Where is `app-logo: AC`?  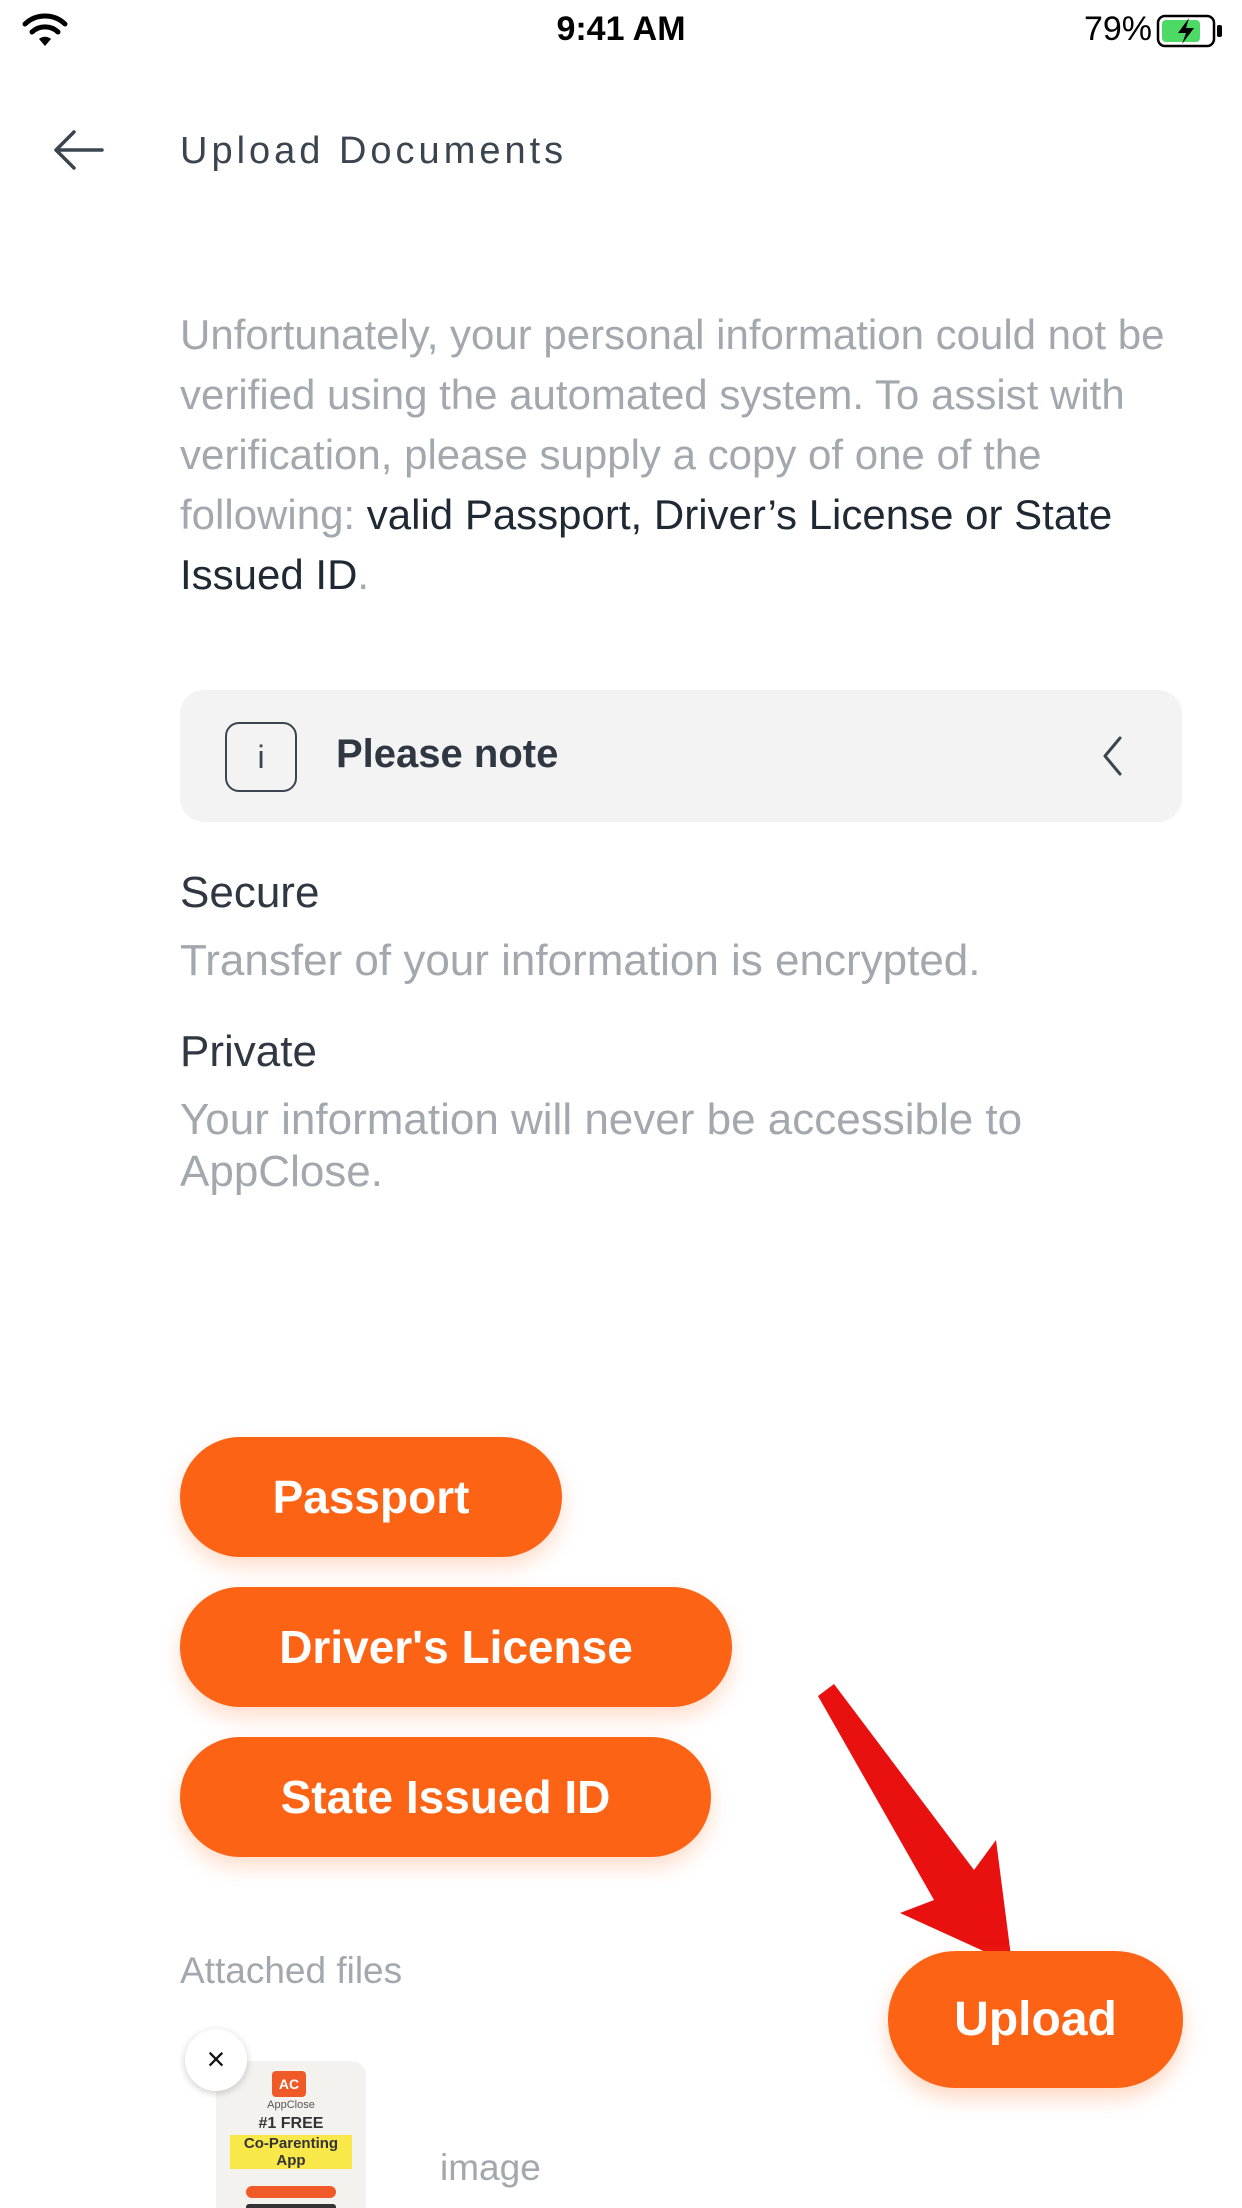
app-logo: AC is located at coordinates (289, 2084).